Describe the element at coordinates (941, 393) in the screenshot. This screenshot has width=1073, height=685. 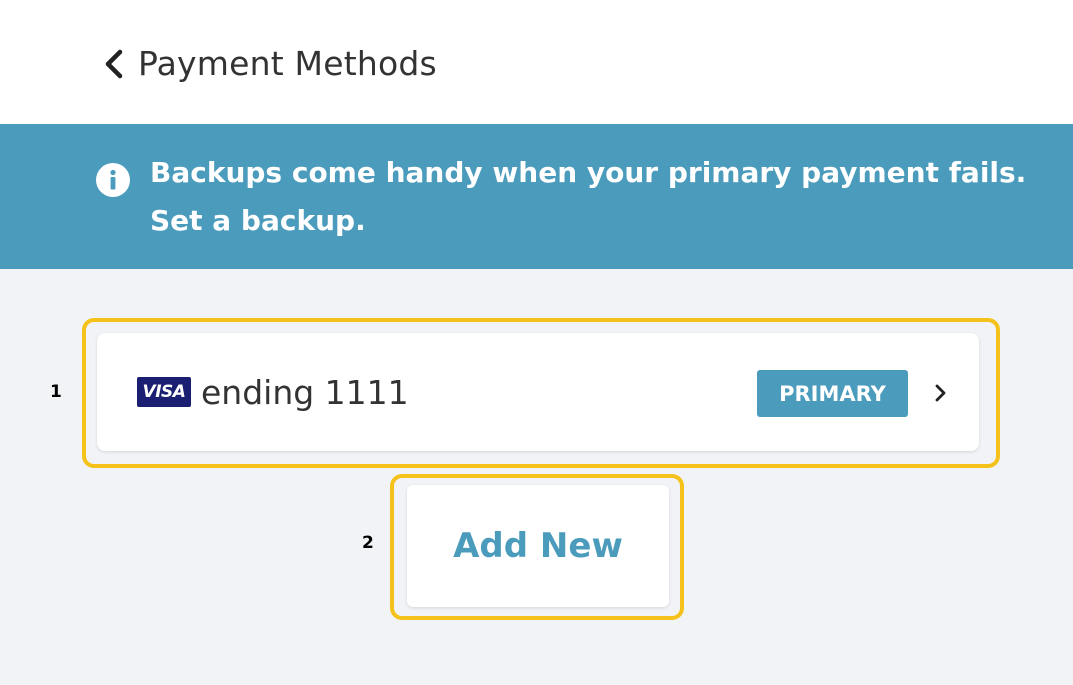
I see `chevron-right-icon` at that location.